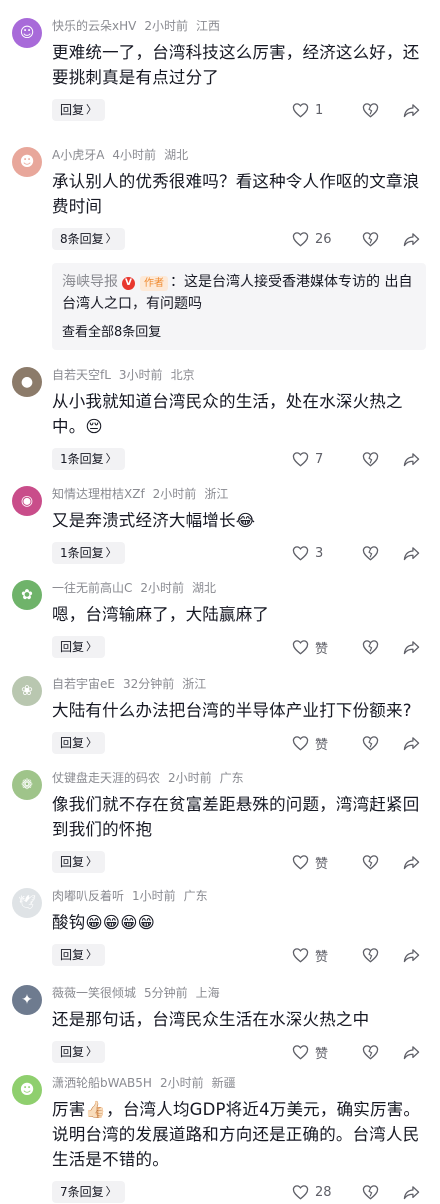  I want to click on username: 潇洒轮船bWAB5H, so click(102, 1083).